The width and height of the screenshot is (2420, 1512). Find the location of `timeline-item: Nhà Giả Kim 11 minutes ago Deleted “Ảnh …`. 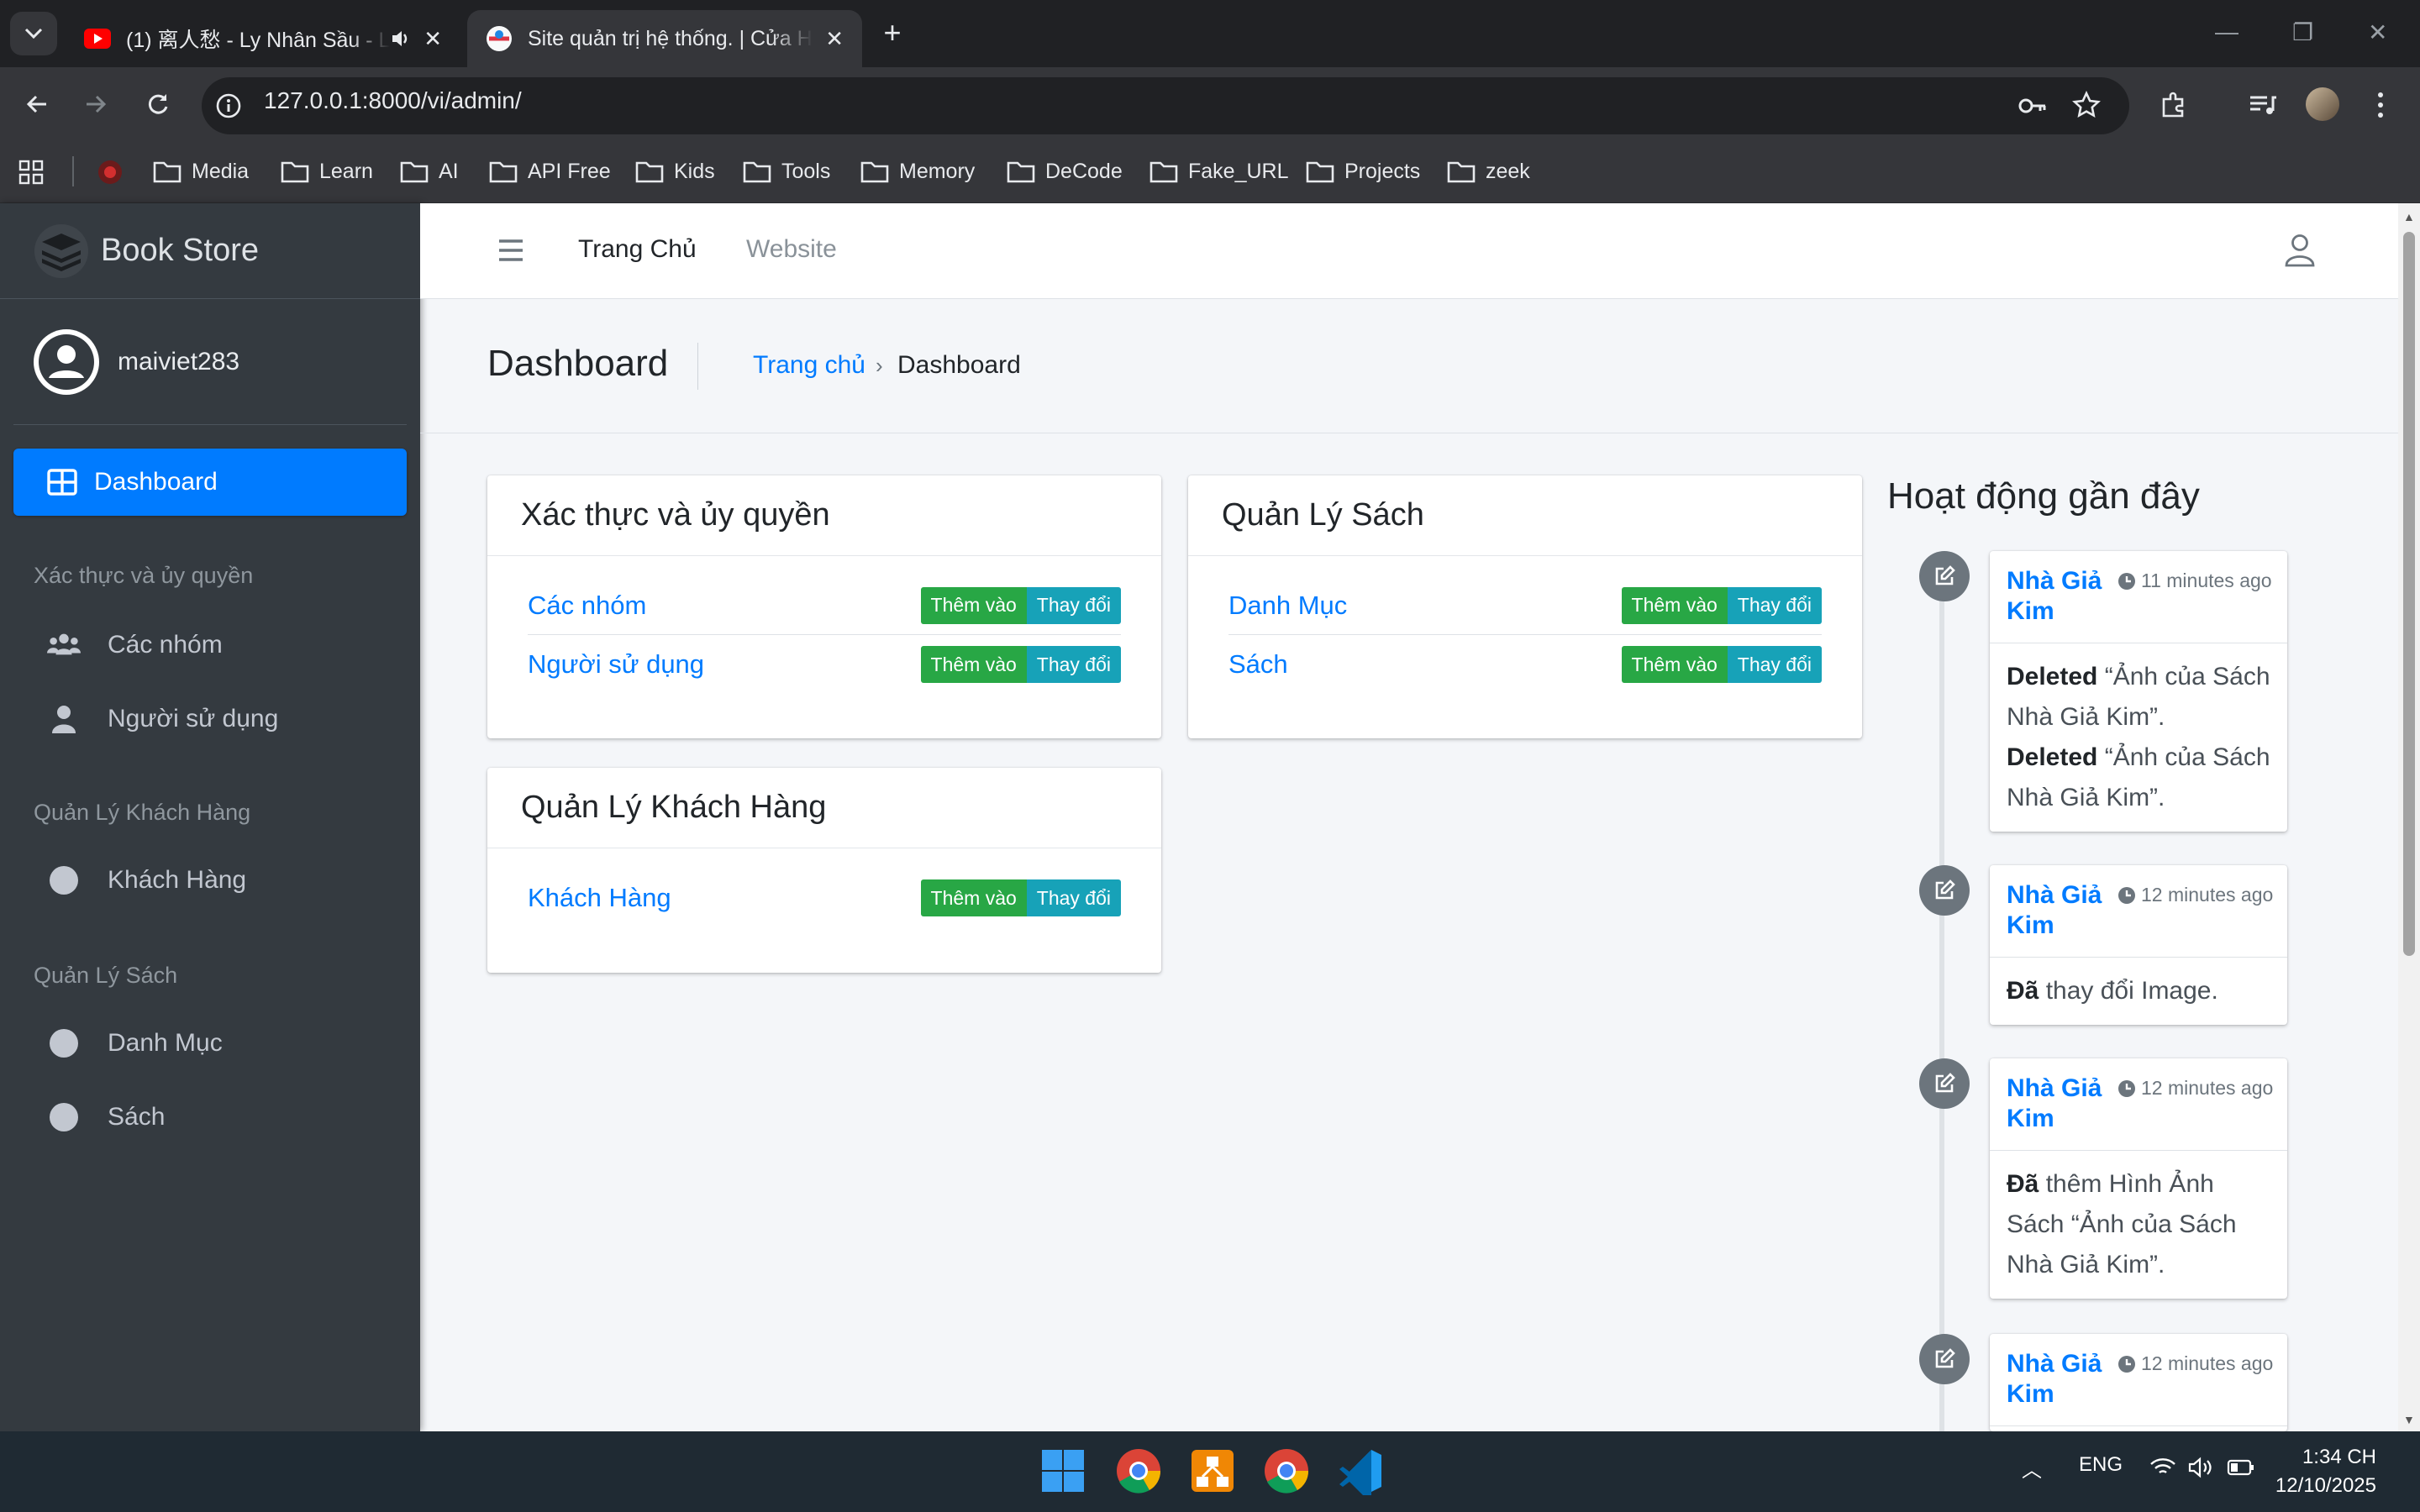

timeline-item: Nhà Giả Kim 11 minutes ago Deleted “Ảnh … is located at coordinates (2139, 691).